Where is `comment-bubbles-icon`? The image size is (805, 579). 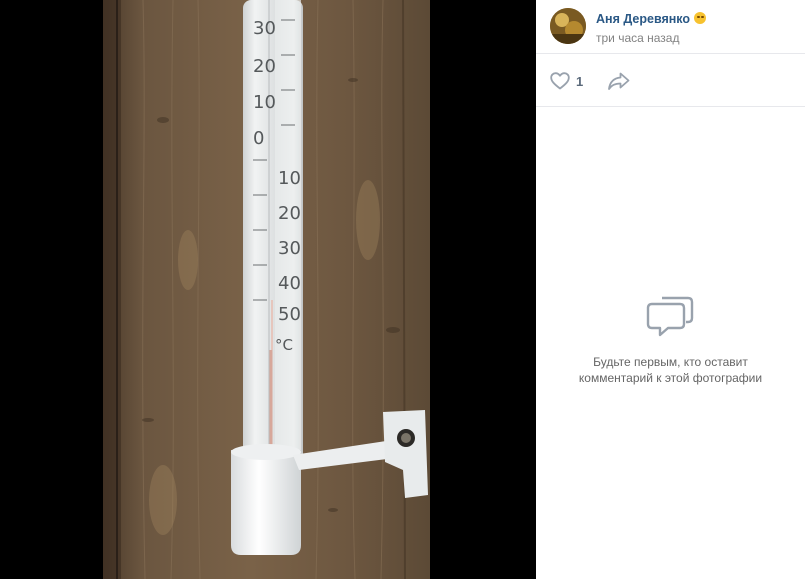
comment-bubbles-icon is located at coordinates (669, 316).